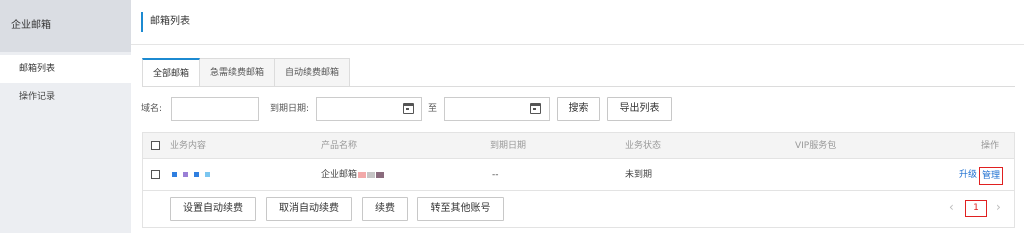 This screenshot has width=1024, height=240. Describe the element at coordinates (155, 174) in the screenshot. I see `row-checkbox` at that location.